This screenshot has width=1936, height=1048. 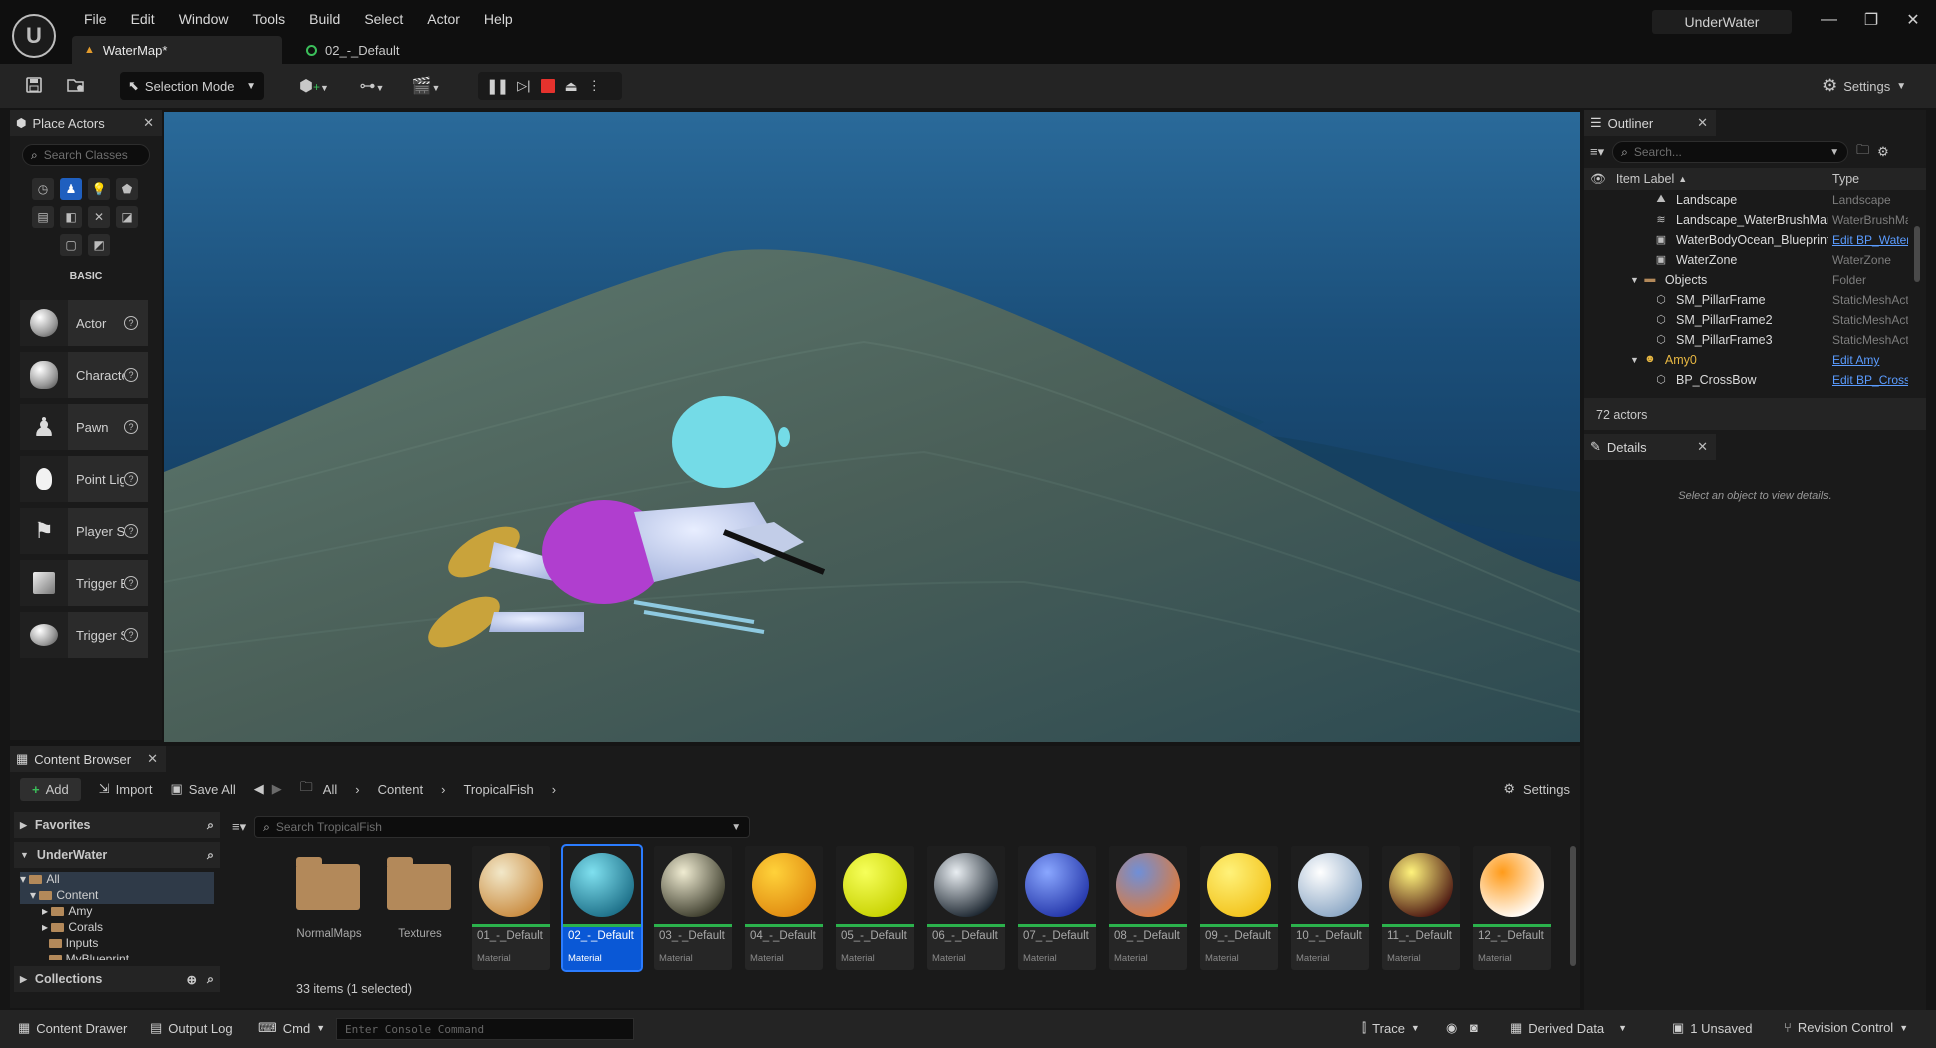 What do you see at coordinates (1755, 360) in the screenshot?
I see `outliner-row: ▼ ☻ Amy0 Edit Amy` at bounding box center [1755, 360].